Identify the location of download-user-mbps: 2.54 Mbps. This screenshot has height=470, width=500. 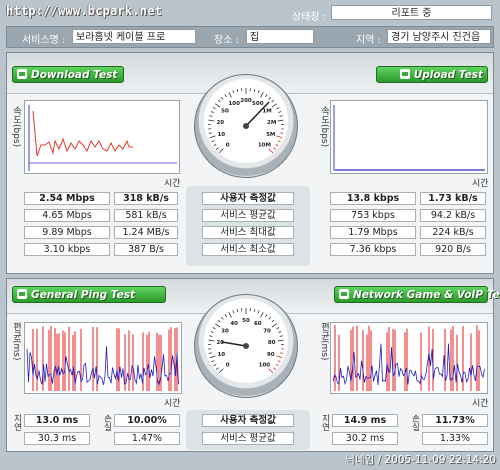
(67, 198).